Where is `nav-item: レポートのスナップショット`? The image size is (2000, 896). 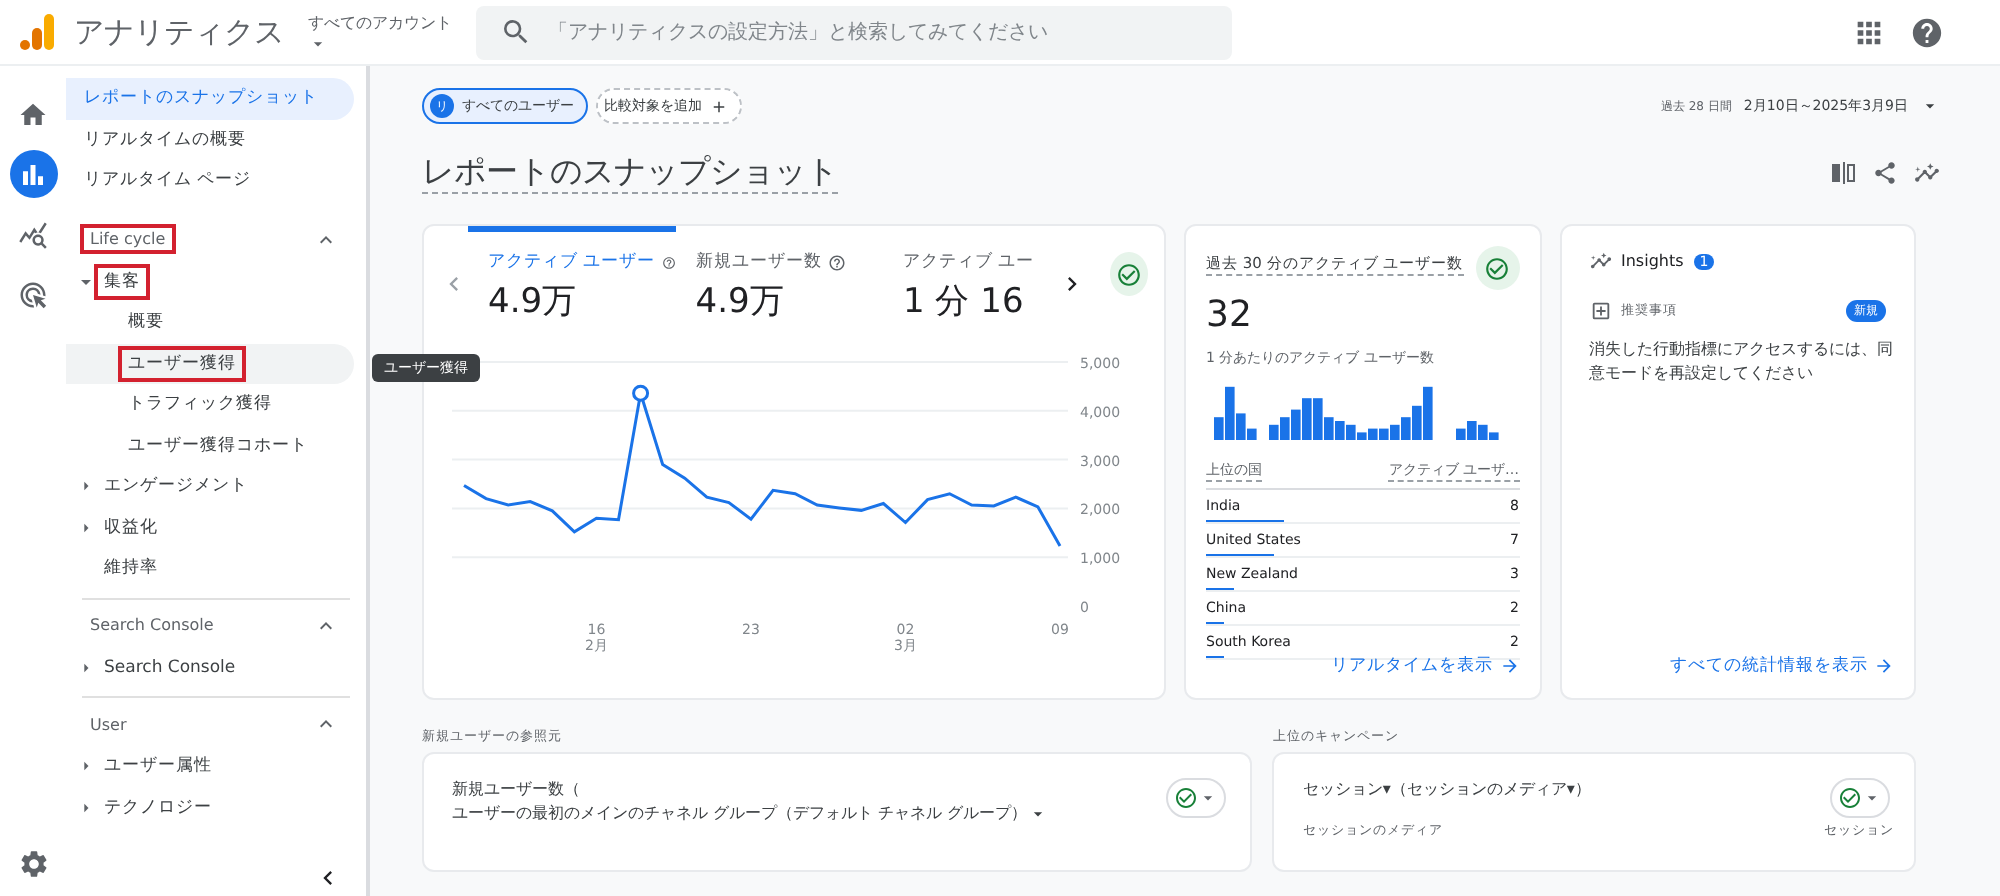
nav-item: レポートのスナップショット is located at coordinates (210, 98).